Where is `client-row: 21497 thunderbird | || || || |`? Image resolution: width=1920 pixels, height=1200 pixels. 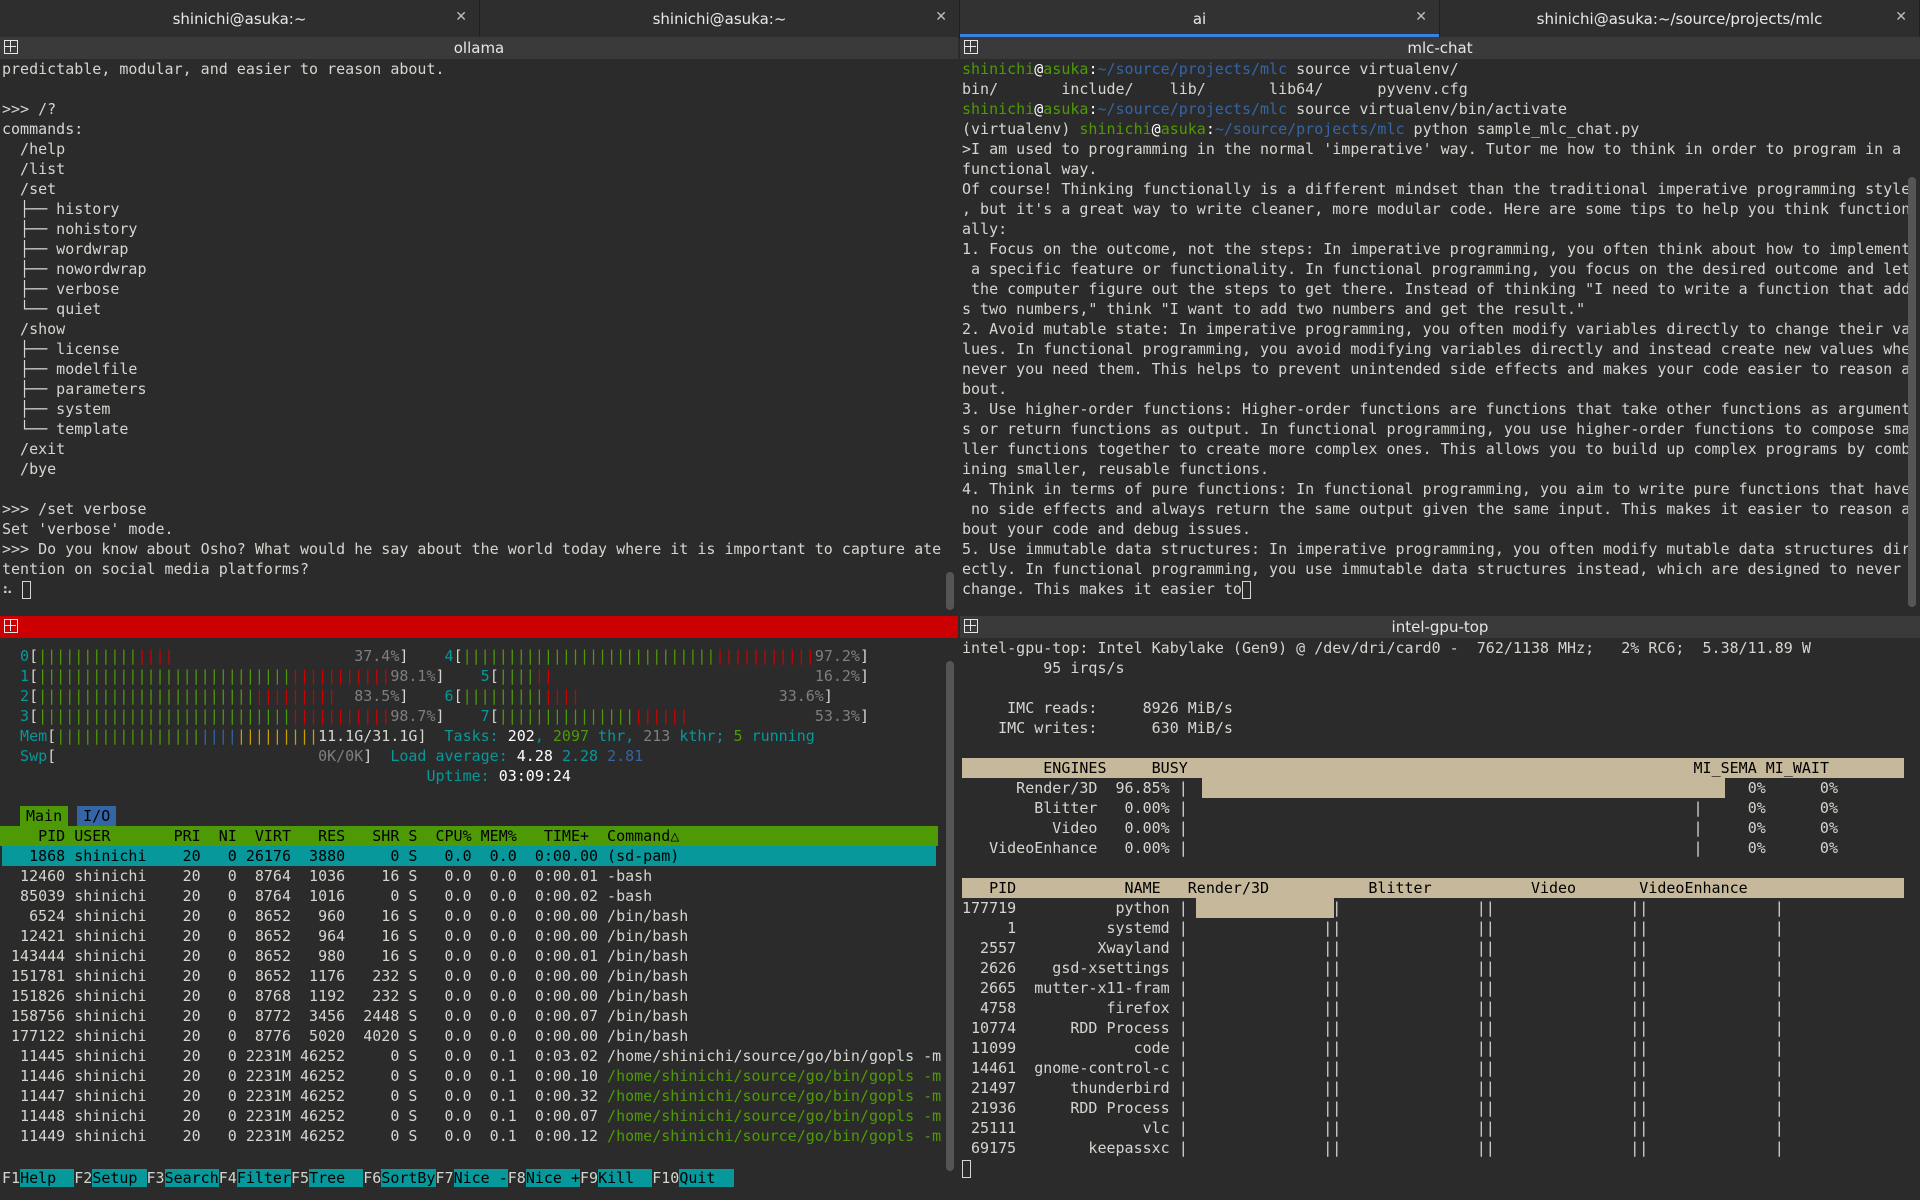 client-row: 21497 thunderbird | || || || | is located at coordinates (1440, 1088).